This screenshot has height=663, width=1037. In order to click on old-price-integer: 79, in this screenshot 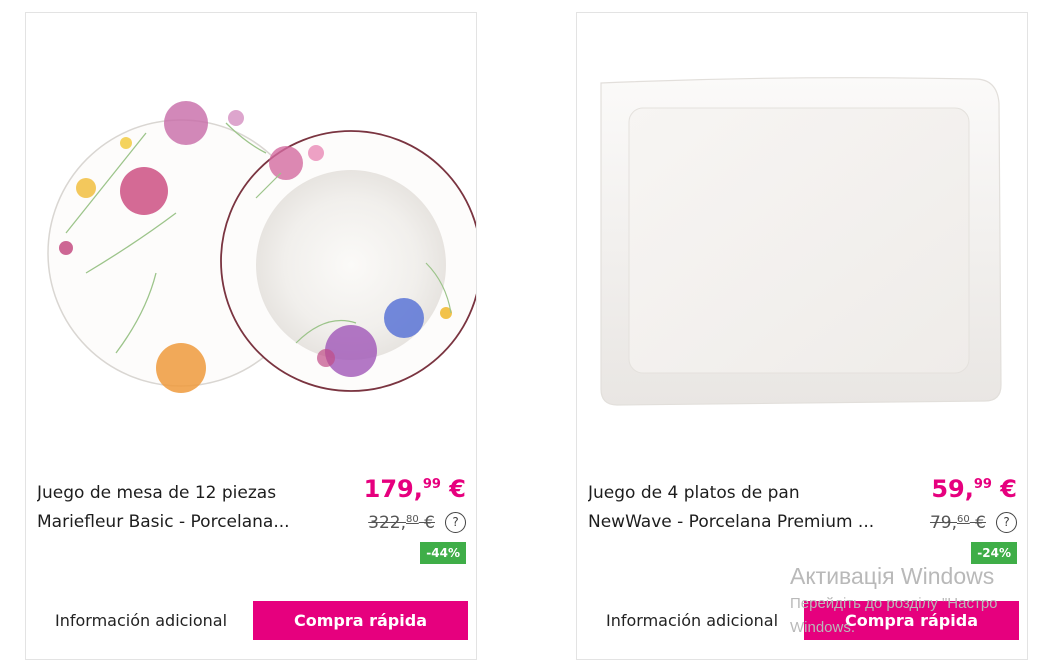, I will do `click(943, 522)`.